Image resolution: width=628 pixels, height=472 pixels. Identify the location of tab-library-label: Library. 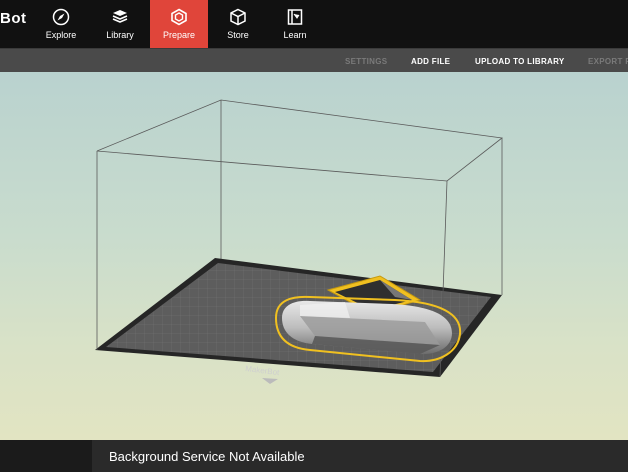
(120, 35).